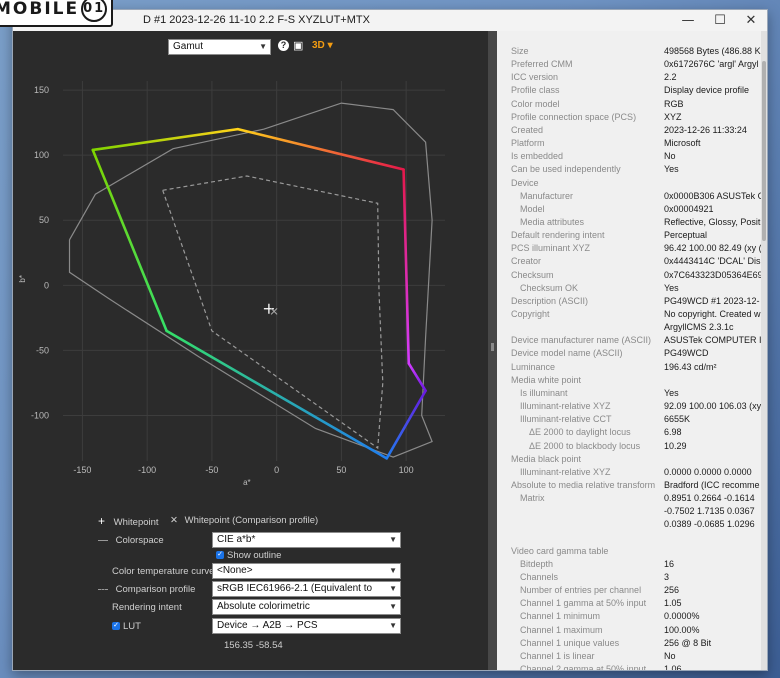 This screenshot has width=780, height=678. I want to click on property-value: PG49WCD #1 2023-12-, so click(712, 300).